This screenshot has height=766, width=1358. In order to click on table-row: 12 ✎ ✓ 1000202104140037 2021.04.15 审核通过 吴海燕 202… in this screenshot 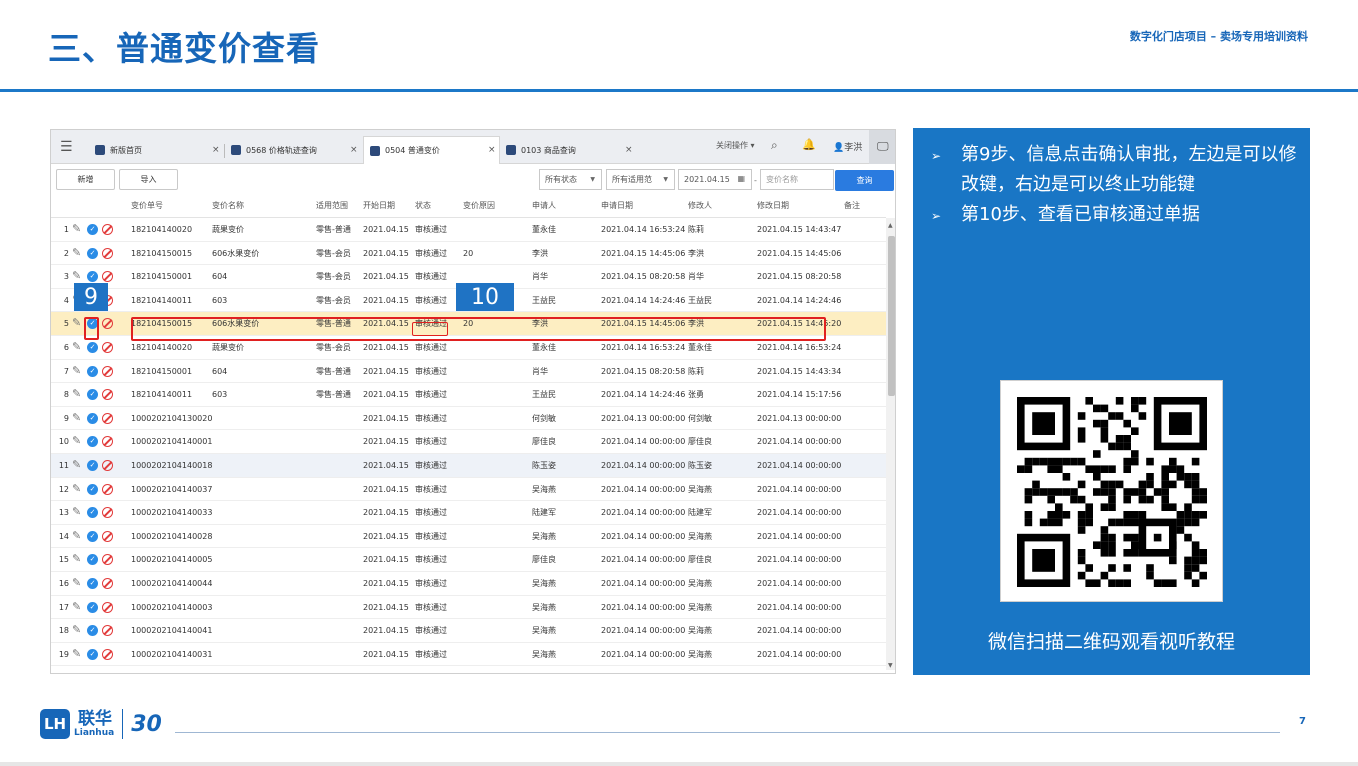, I will do `click(468, 490)`.